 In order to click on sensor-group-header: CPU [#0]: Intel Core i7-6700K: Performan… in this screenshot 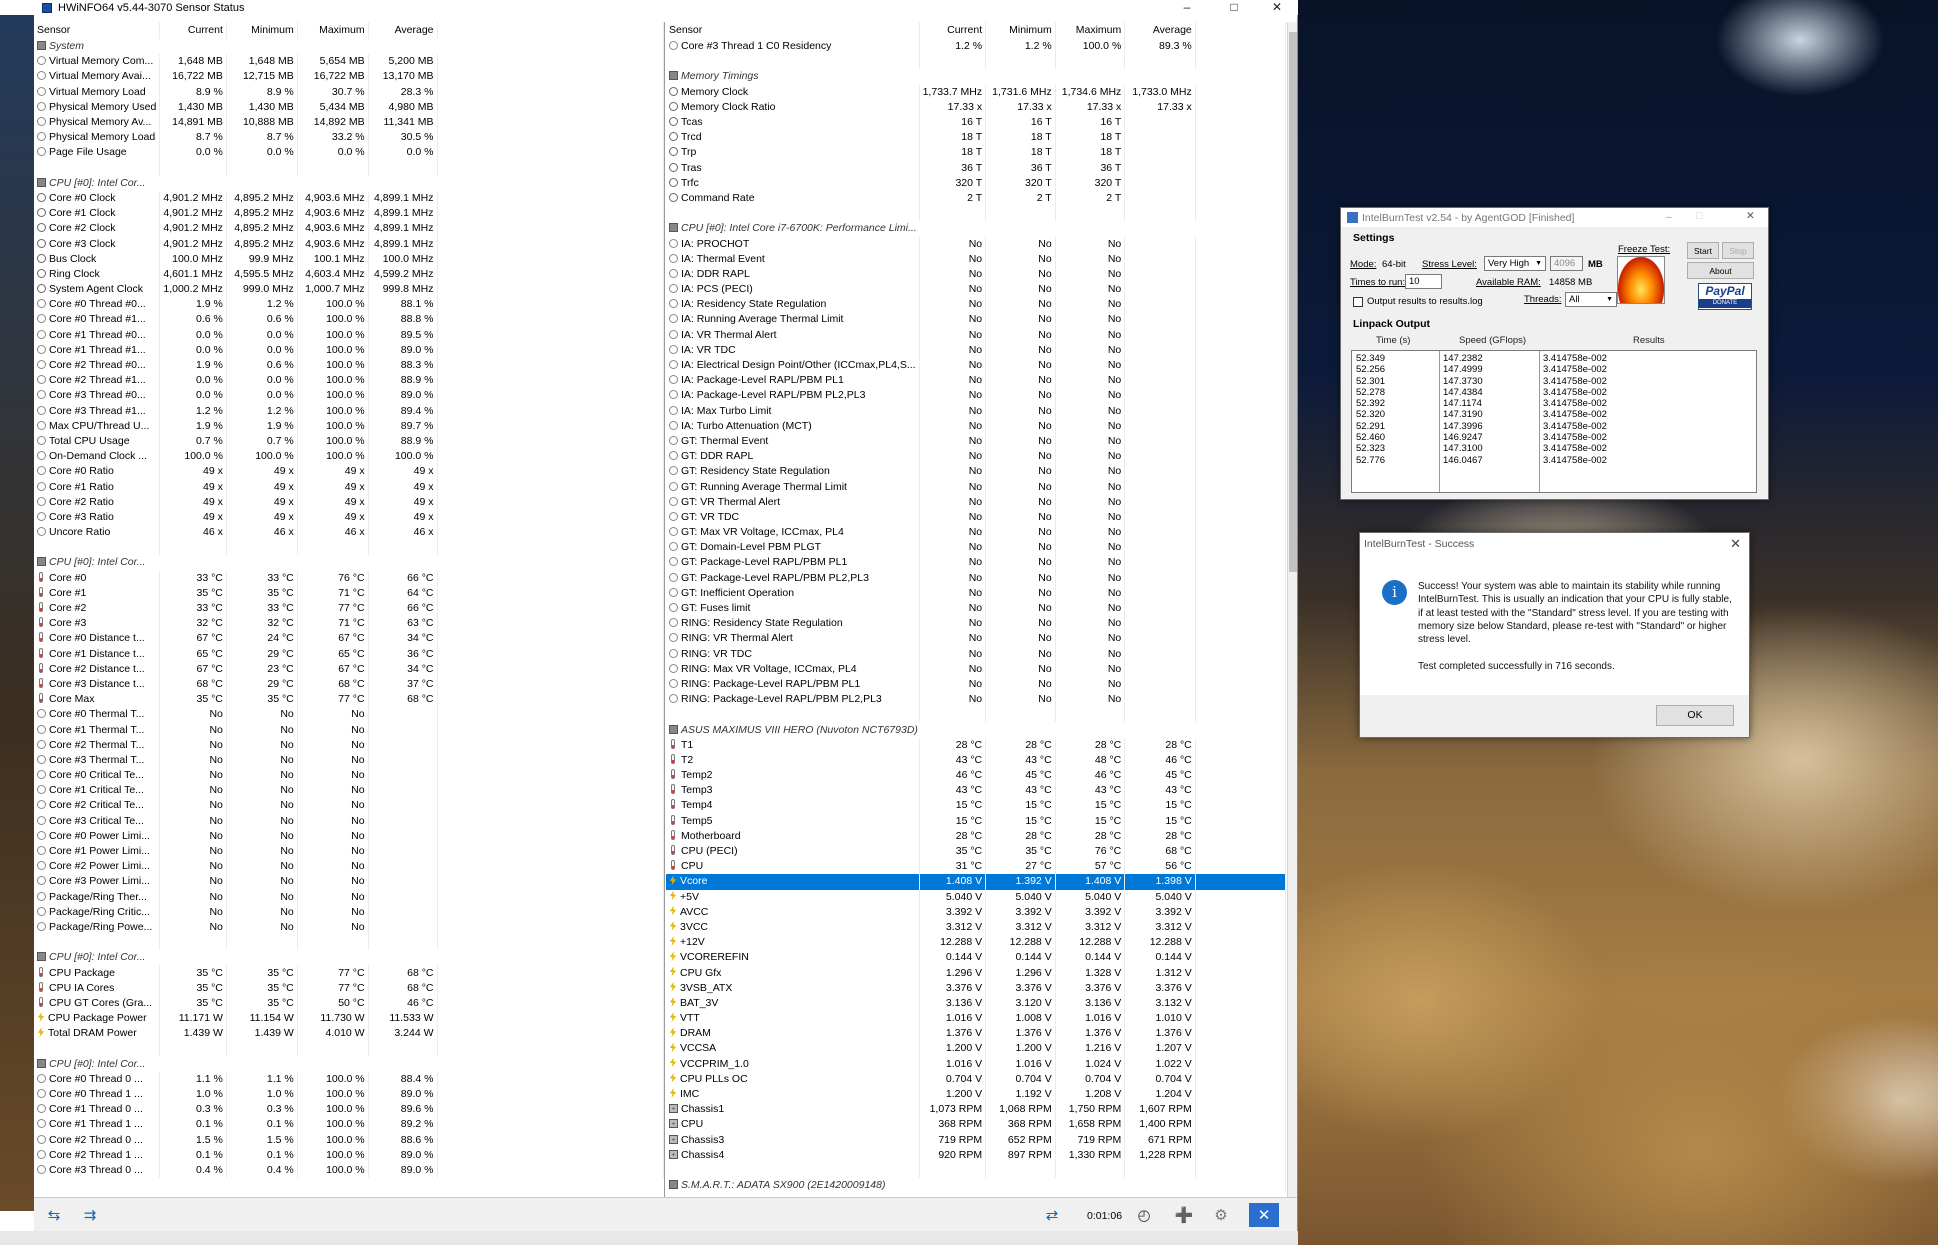, I will do `click(976, 229)`.